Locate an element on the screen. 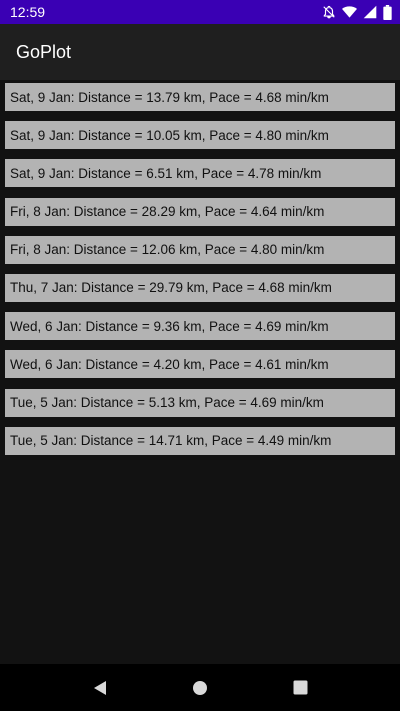 The height and width of the screenshot is (711, 400). notifications-off-icon is located at coordinates (329, 12).